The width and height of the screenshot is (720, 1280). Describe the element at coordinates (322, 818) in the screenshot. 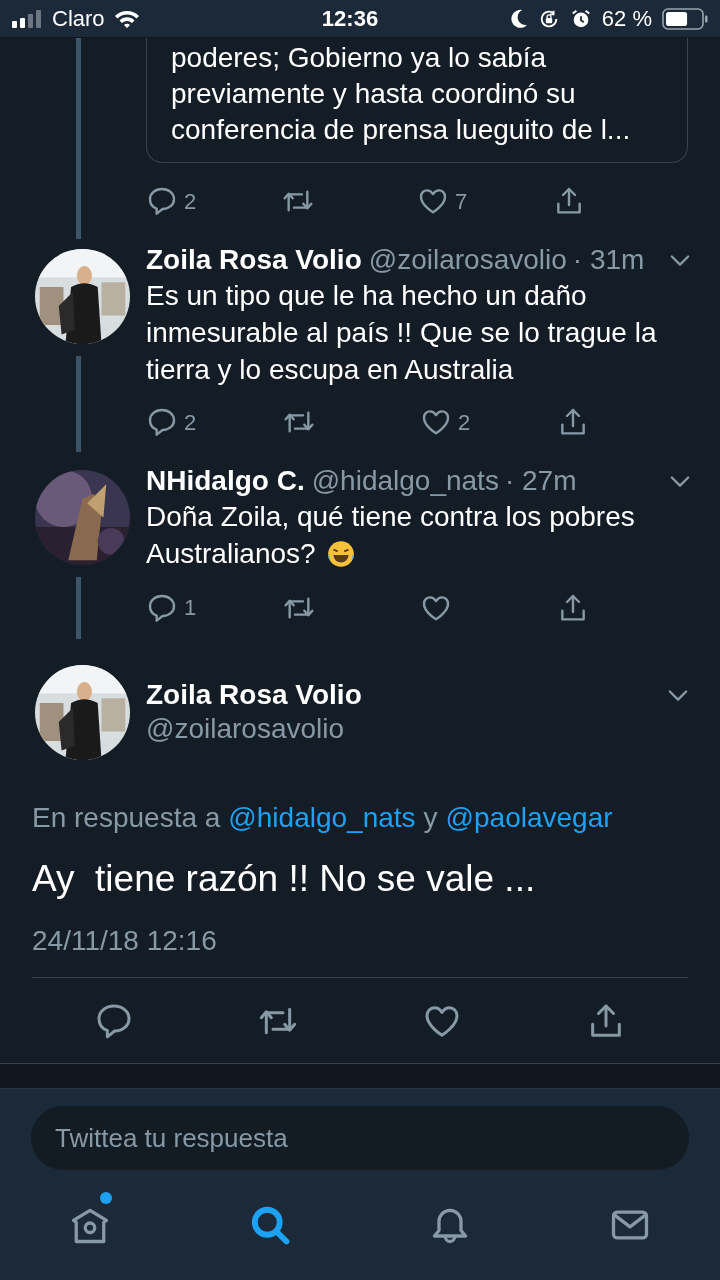

I see `mention-link: @hidalgo_nats` at that location.